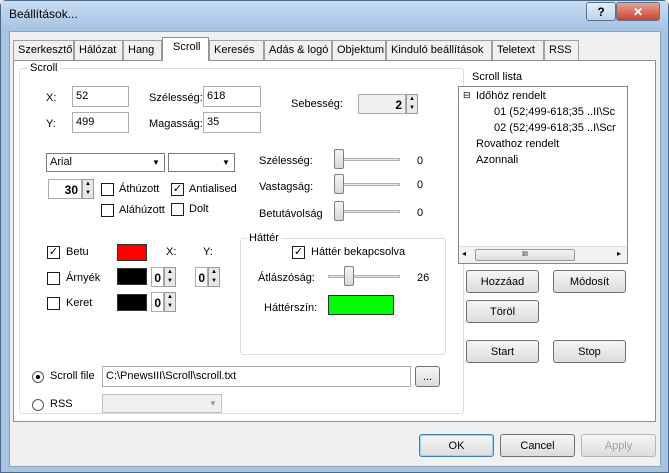  I want to click on tab-kindulo-beallitasok: Kinduló beállítások, so click(439, 50).